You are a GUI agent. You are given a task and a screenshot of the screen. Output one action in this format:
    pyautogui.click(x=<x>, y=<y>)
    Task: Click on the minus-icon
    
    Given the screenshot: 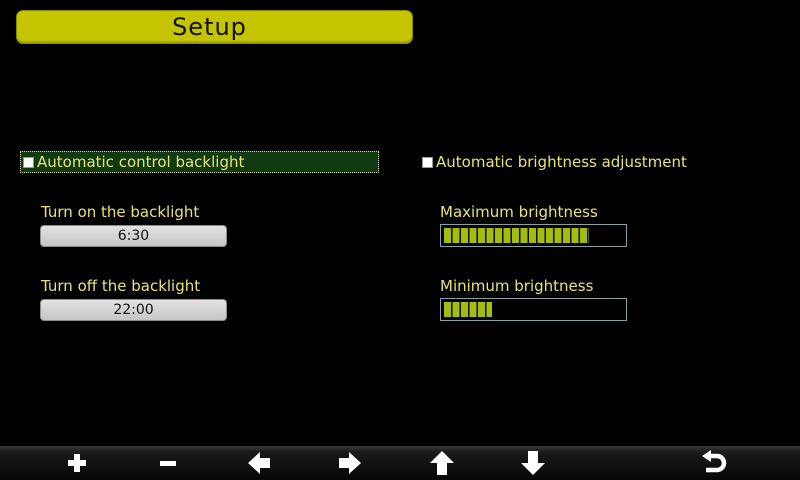 What is the action you would take?
    pyautogui.click(x=168, y=463)
    